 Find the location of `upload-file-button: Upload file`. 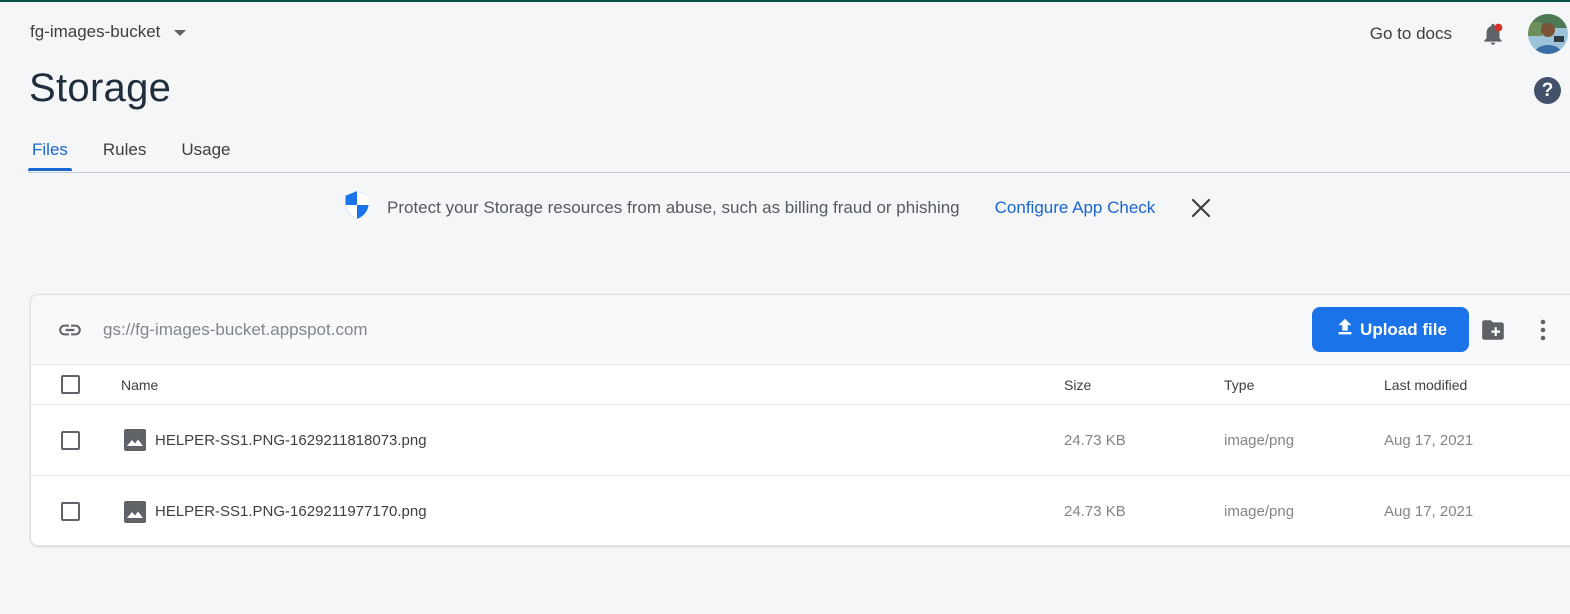

upload-file-button: Upload file is located at coordinates (1390, 329).